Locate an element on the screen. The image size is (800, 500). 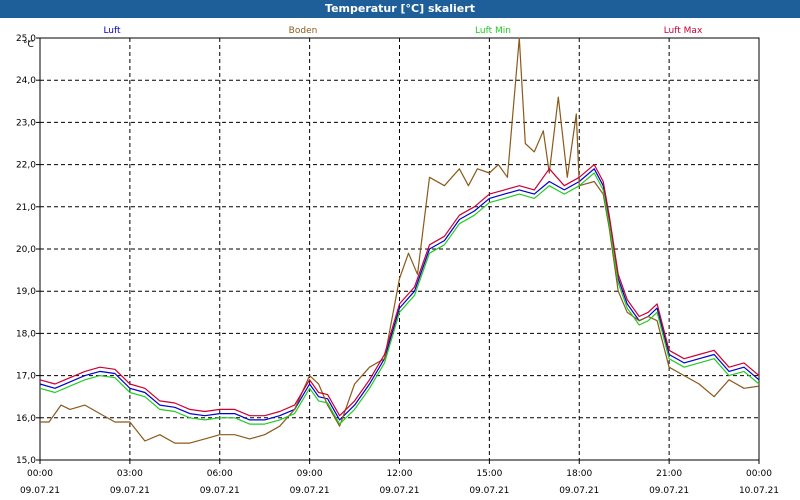
y-tick-label: 19,0 is located at coordinates (26, 292).